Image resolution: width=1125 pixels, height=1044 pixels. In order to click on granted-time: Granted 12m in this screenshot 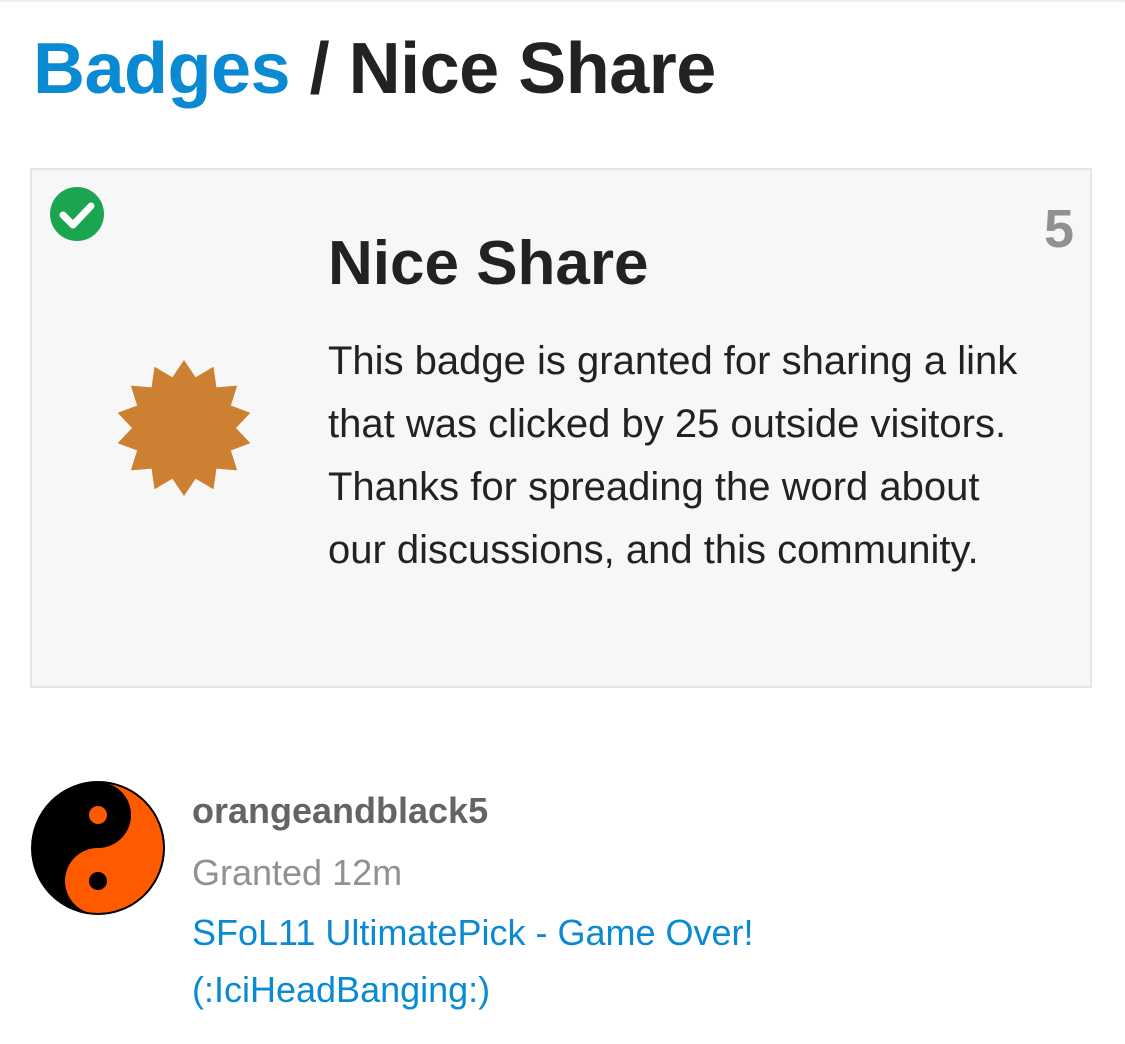, I will do `click(297, 872)`.